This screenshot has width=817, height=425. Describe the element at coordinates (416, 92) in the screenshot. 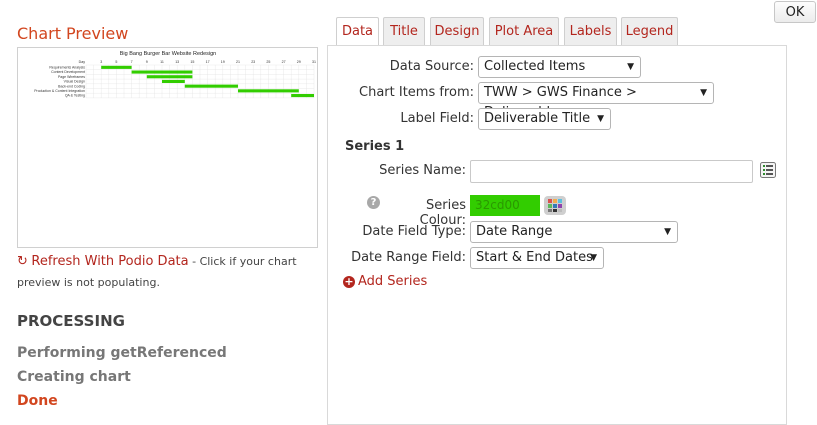

I see `chart-items-label: Chart Items from:` at that location.